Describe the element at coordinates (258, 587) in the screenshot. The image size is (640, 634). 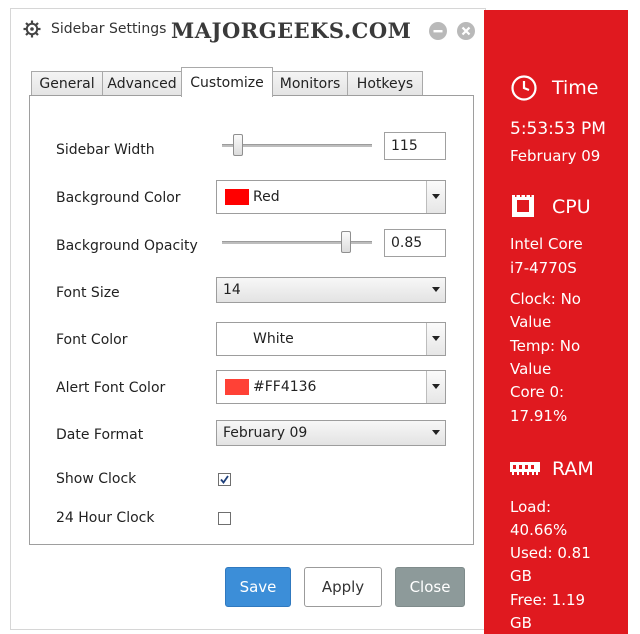
I see `save-button: Save` at that location.